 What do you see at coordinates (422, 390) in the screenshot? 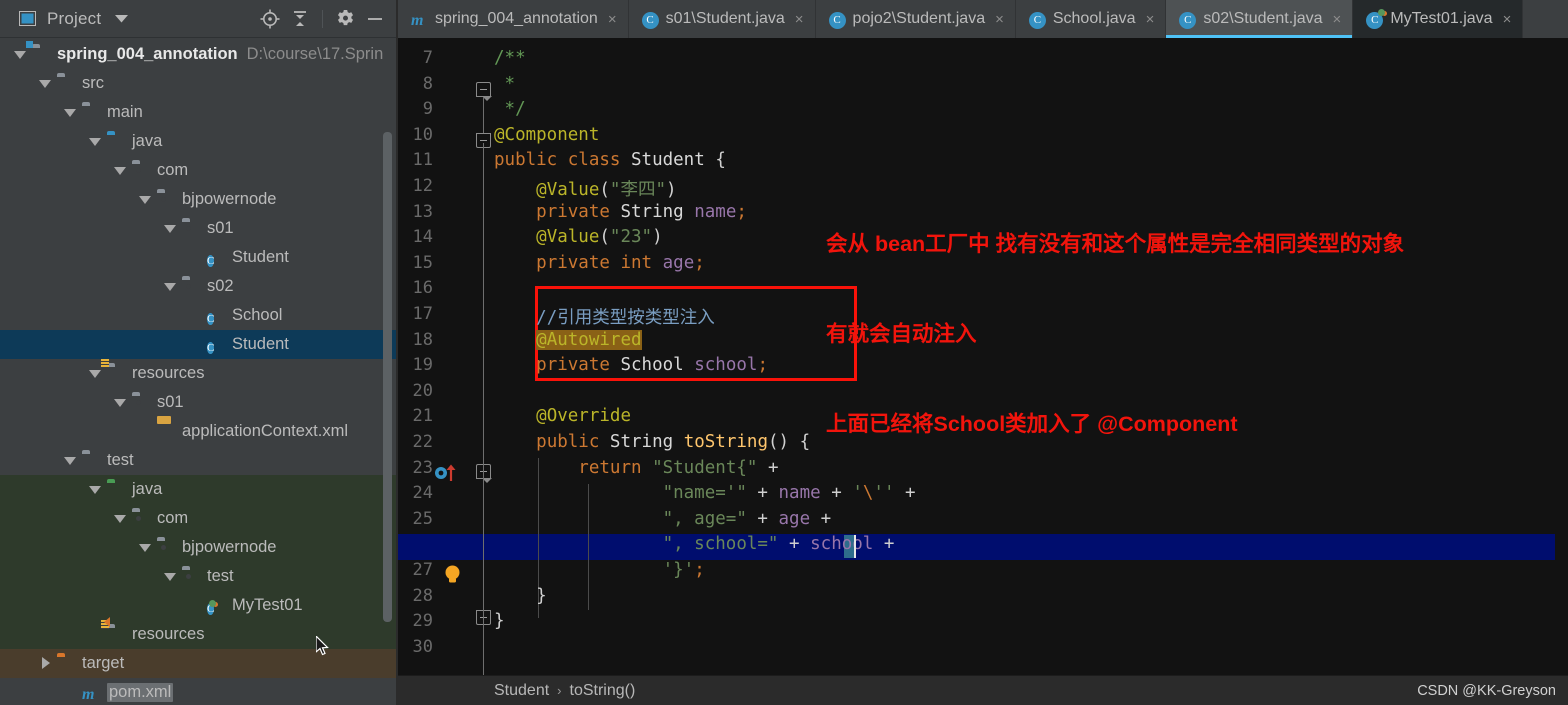
I see `line-number: 20` at bounding box center [422, 390].